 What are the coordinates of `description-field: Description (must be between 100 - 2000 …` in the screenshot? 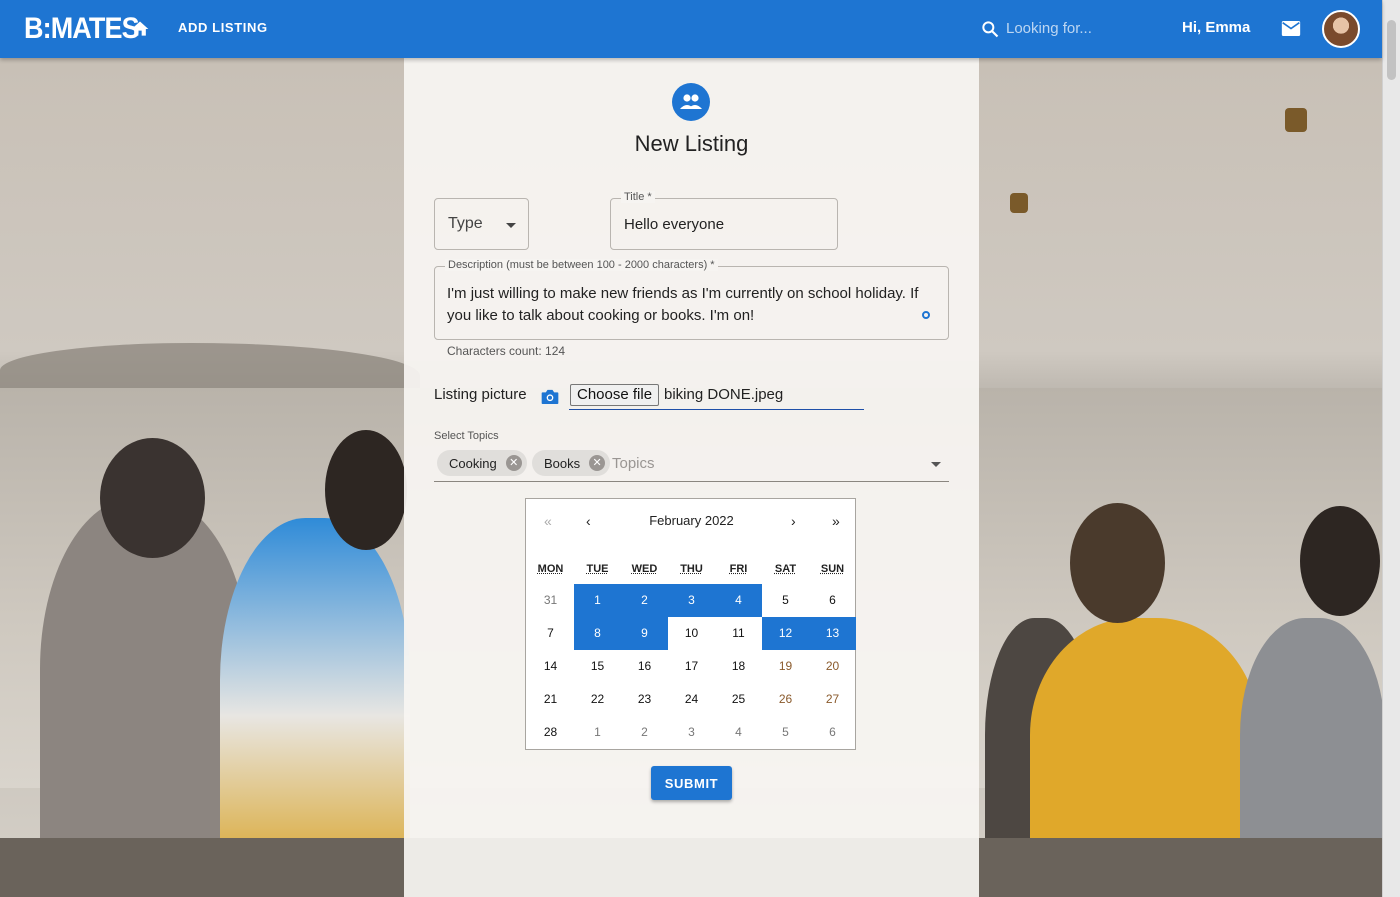 It's located at (691, 299).